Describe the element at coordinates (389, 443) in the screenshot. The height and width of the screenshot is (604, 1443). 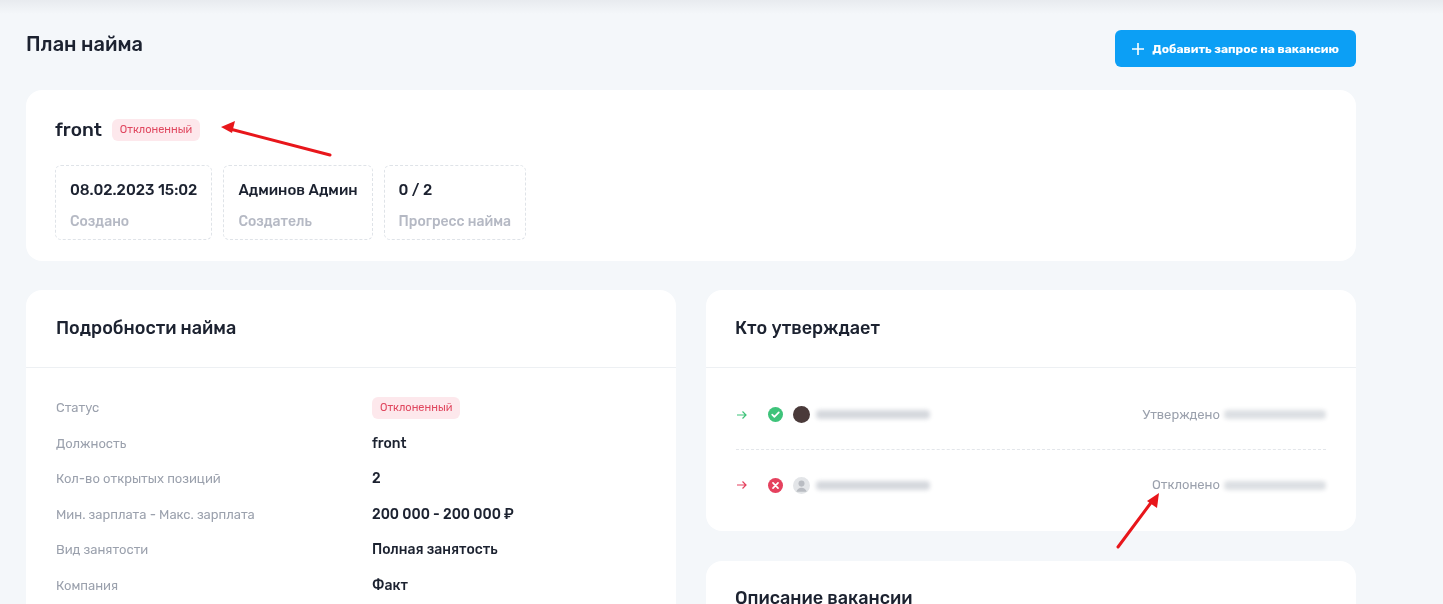
I see `detail-value: front` at that location.